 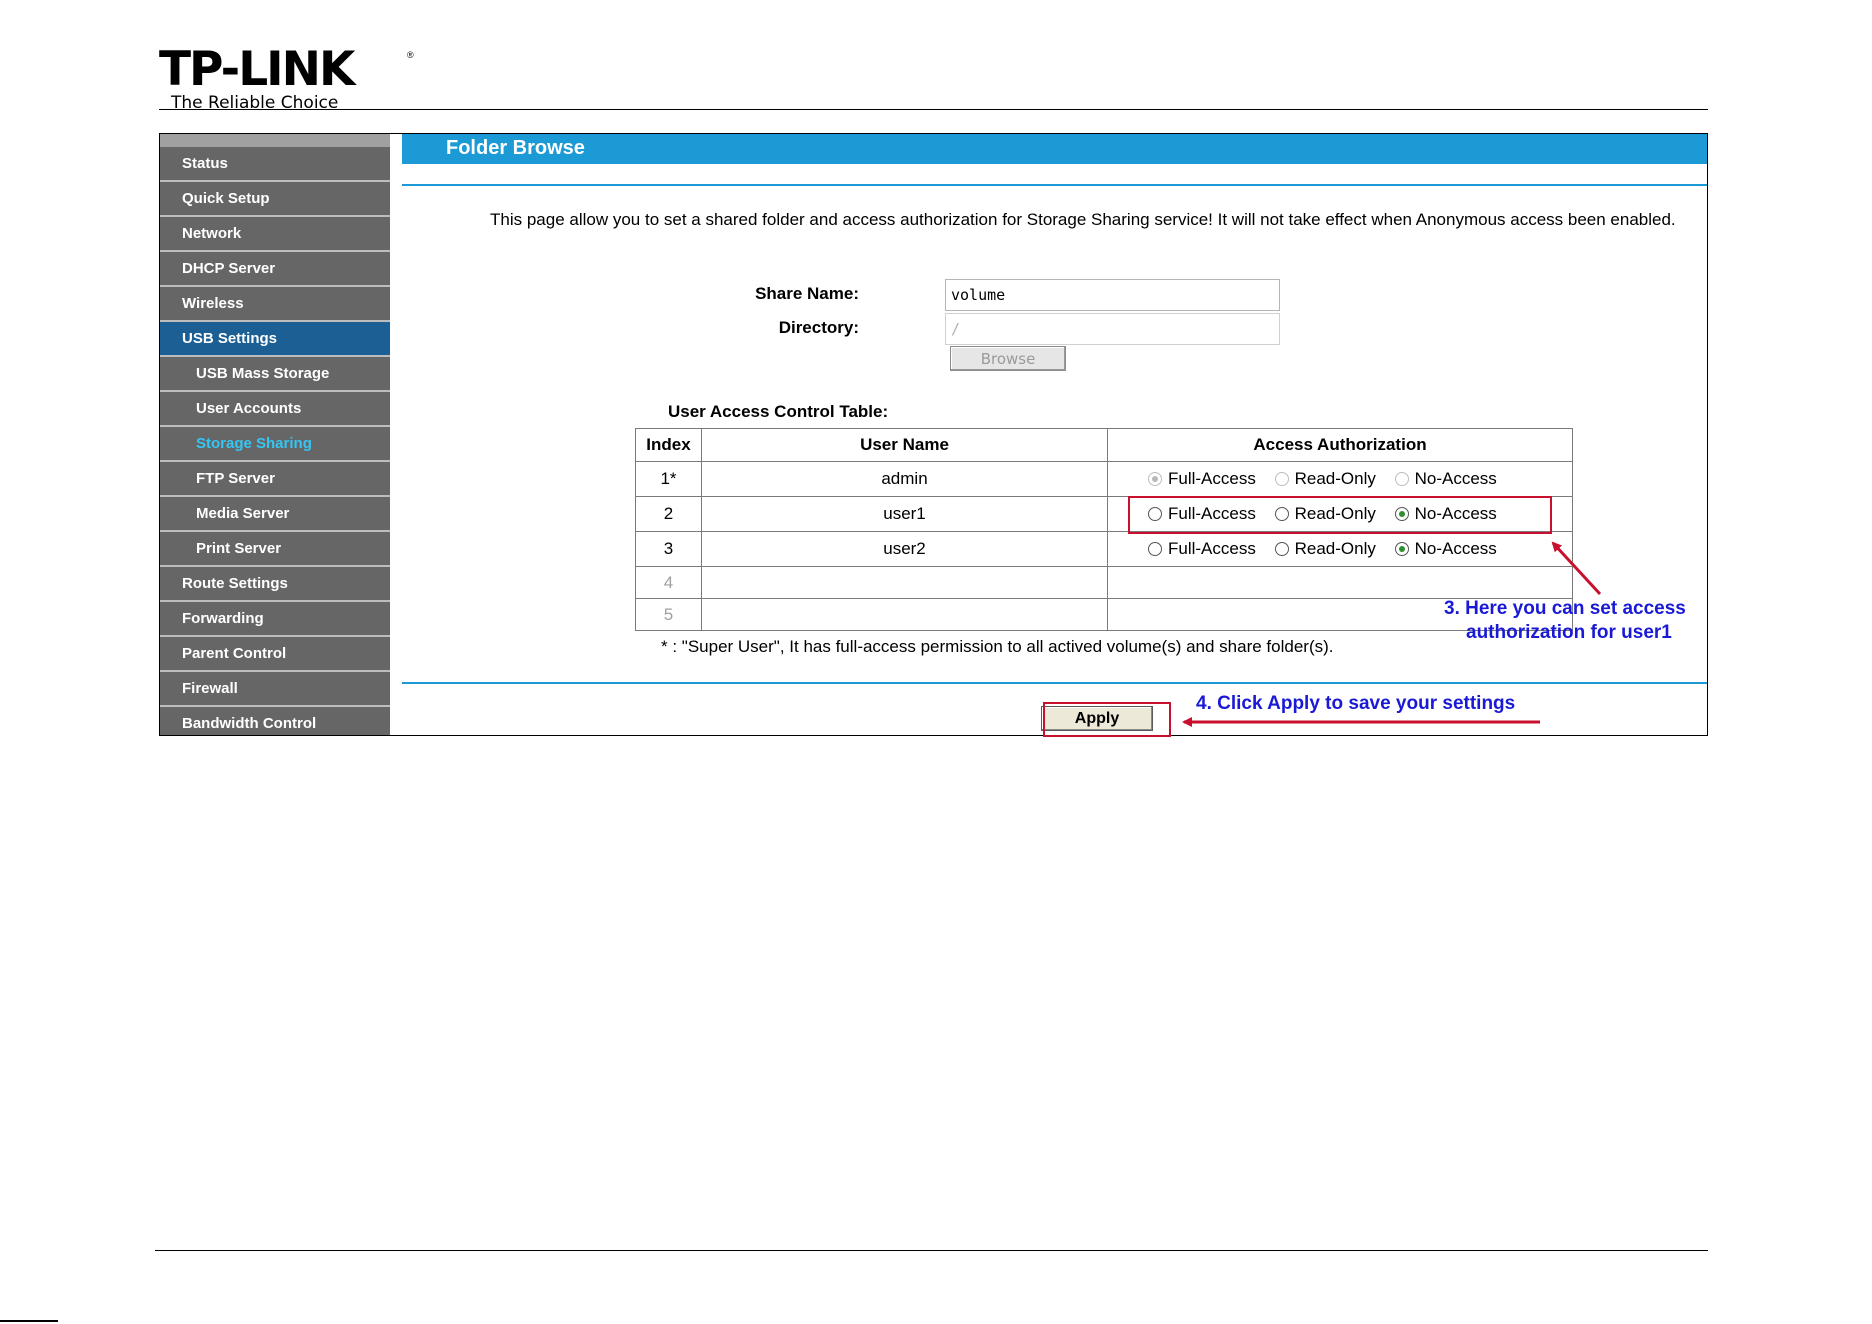 What do you see at coordinates (275, 269) in the screenshot?
I see `sidebar-item-dhcp-server: DHCP Server` at bounding box center [275, 269].